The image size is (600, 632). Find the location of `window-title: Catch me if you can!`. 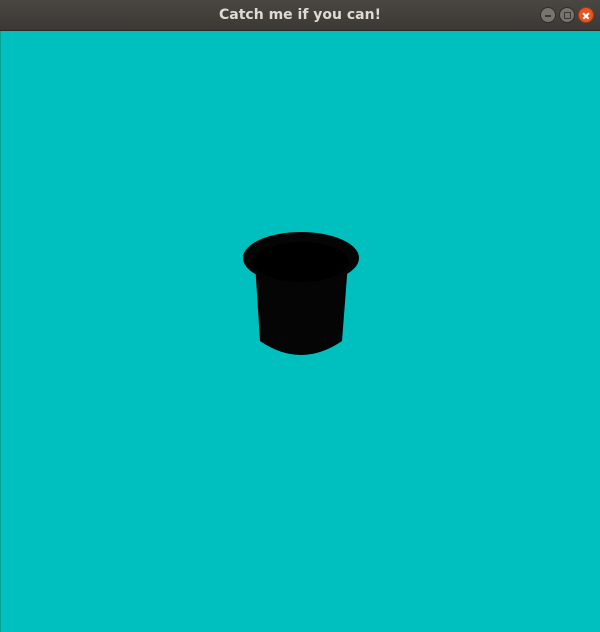

window-title: Catch me if you can! is located at coordinates (300, 15).